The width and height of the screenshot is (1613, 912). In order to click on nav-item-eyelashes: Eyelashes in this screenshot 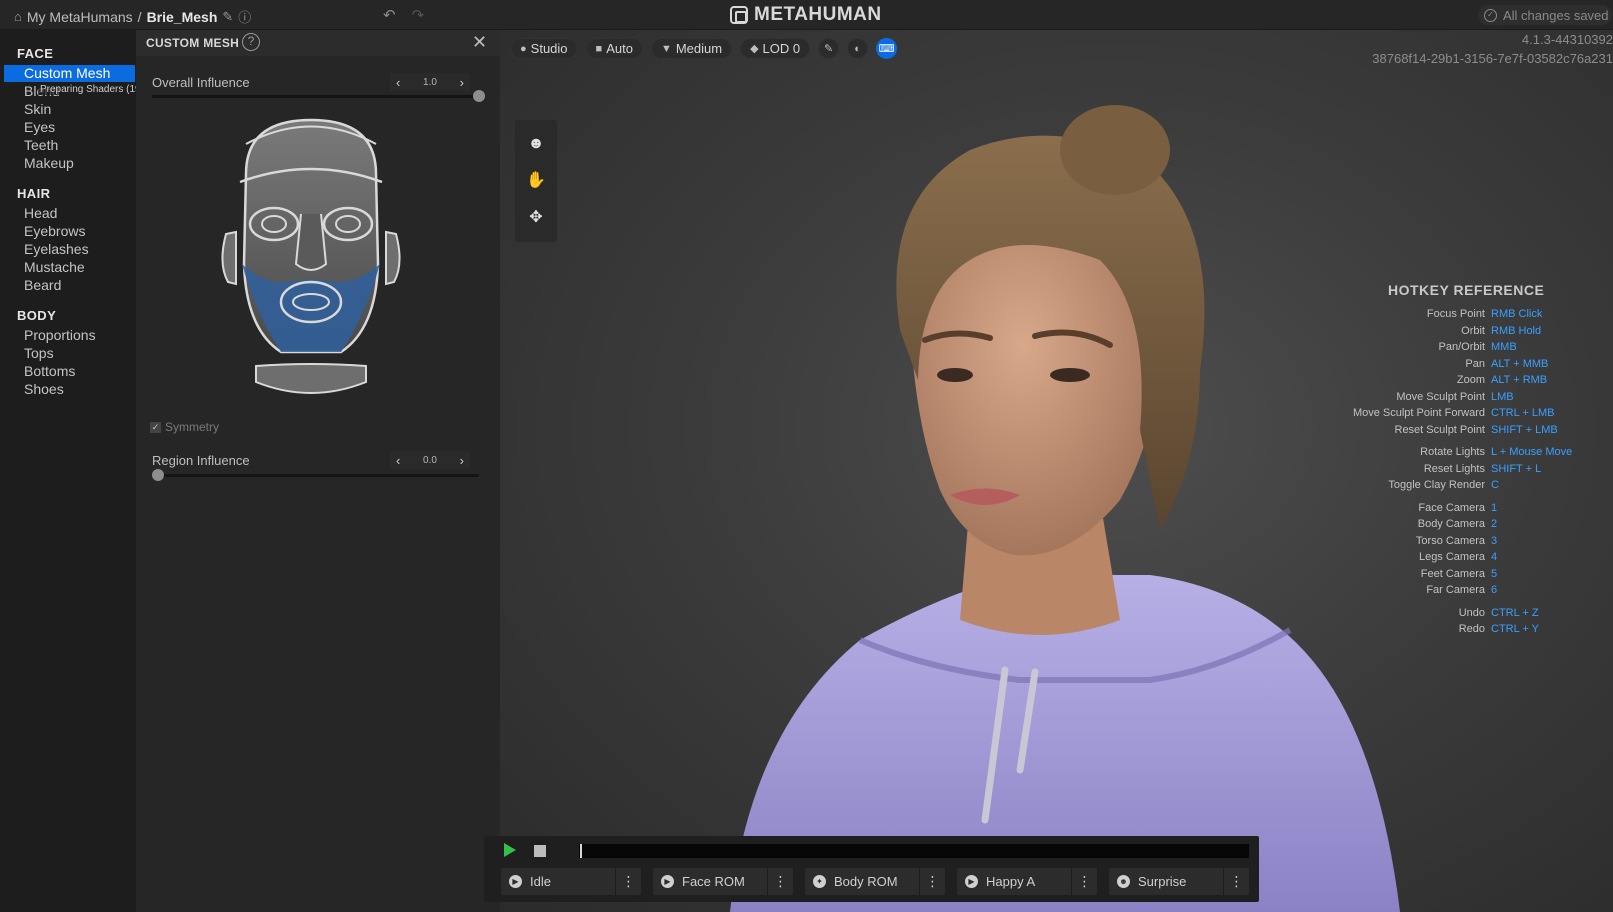, I will do `click(56, 249)`.